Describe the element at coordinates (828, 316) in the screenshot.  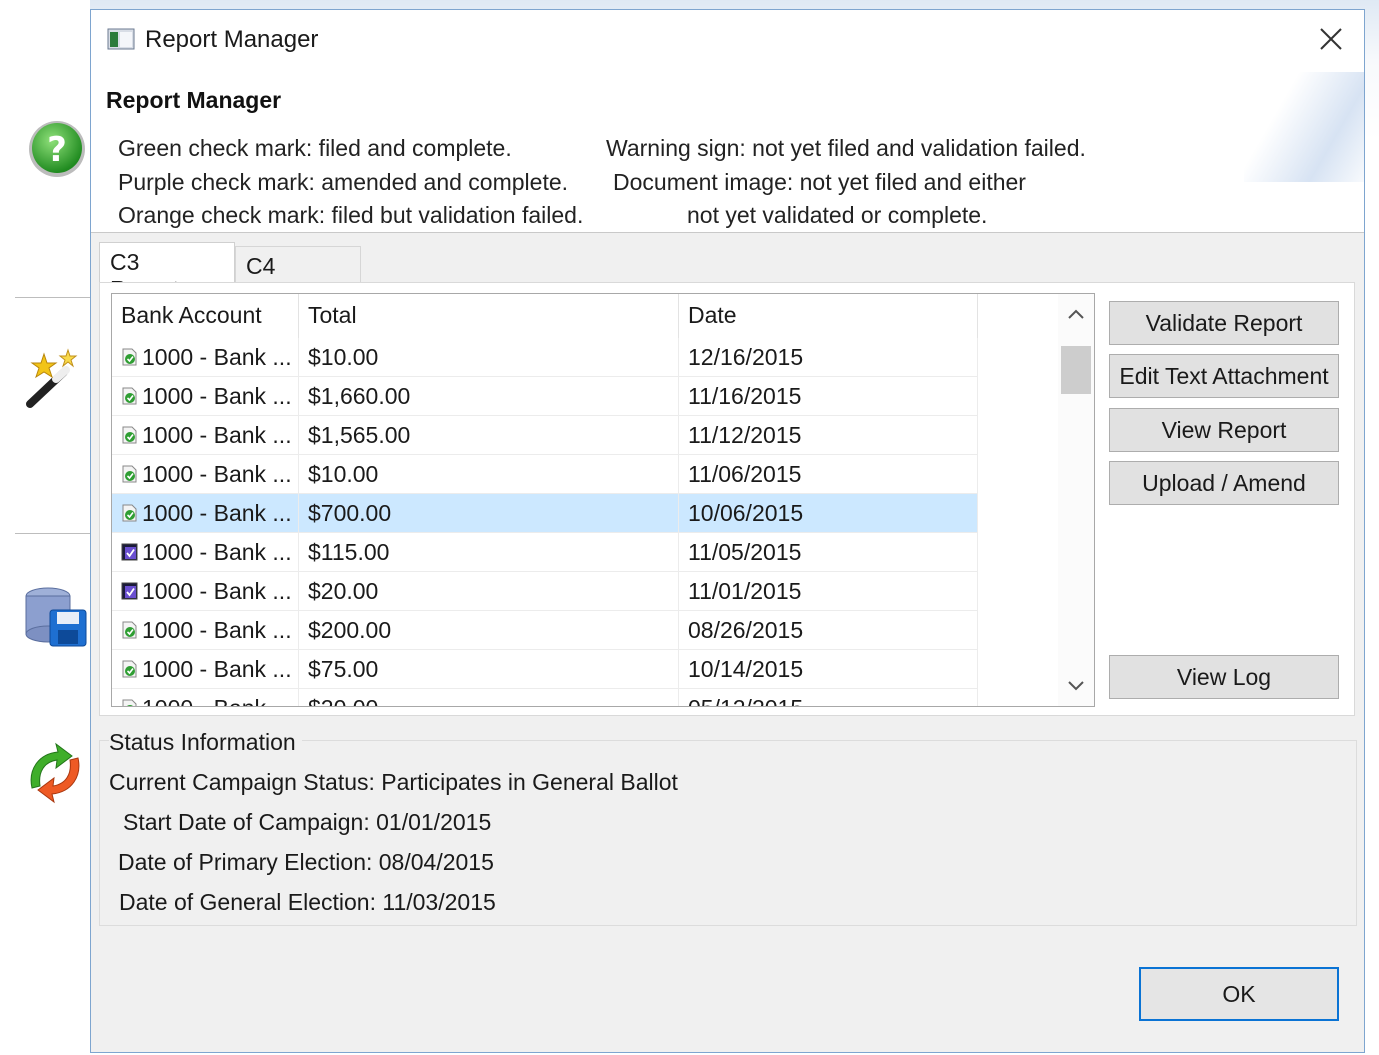
I see `column-header-date: Date` at that location.